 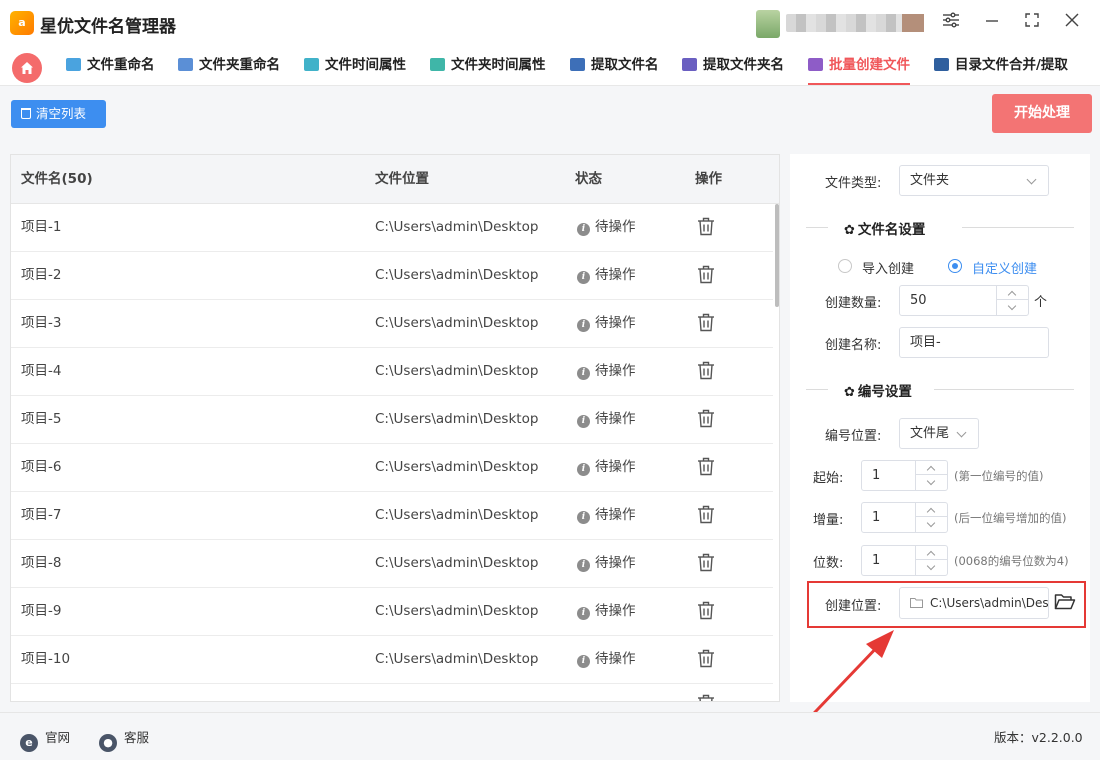 I want to click on start-process-button: 开始处理, so click(x=1042, y=113).